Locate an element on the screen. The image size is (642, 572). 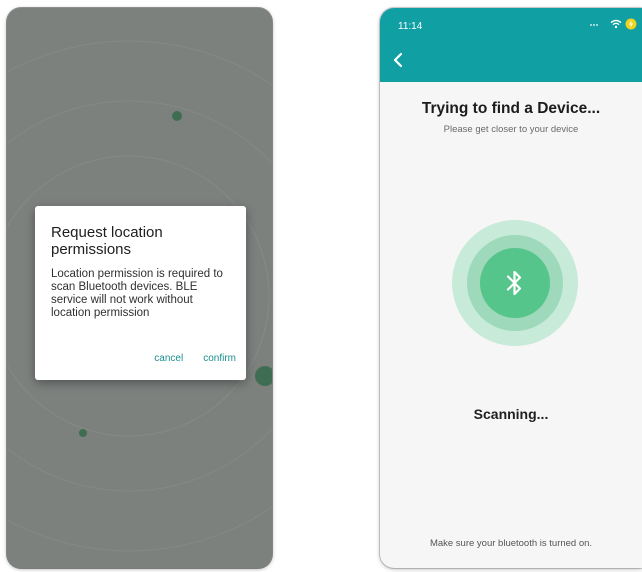
status-icons is located at coordinates (613, 24).